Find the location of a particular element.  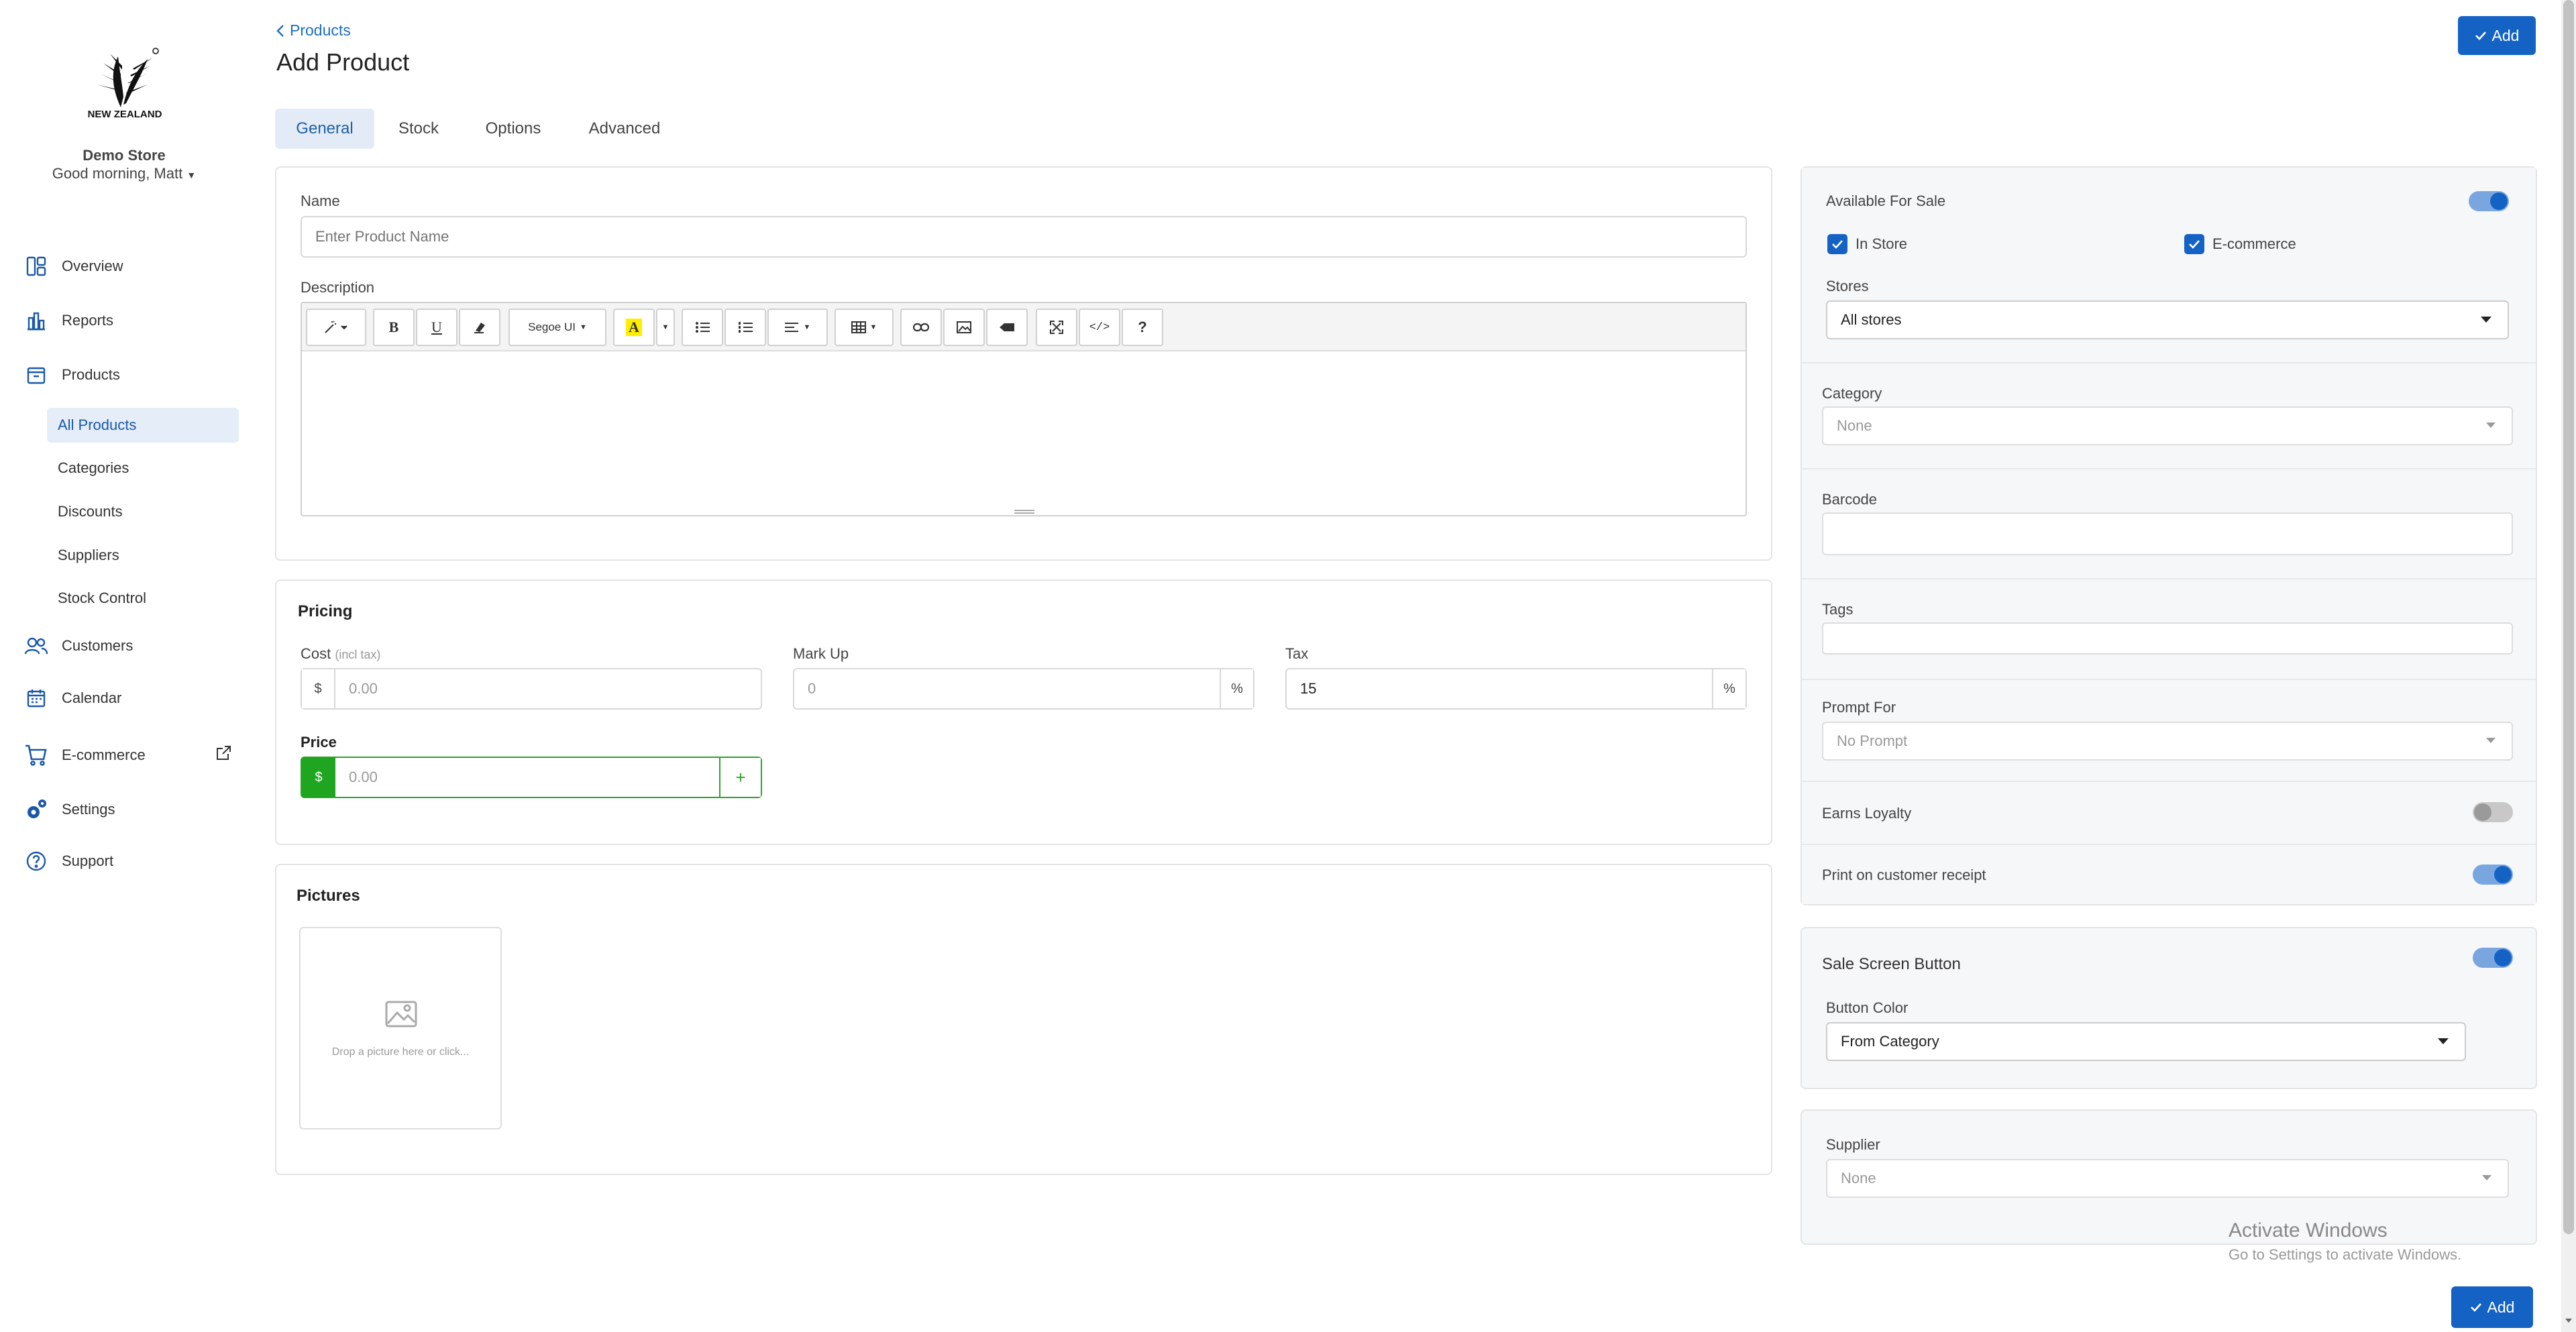

scroll-down-arrow is located at coordinates (2568, 1320).